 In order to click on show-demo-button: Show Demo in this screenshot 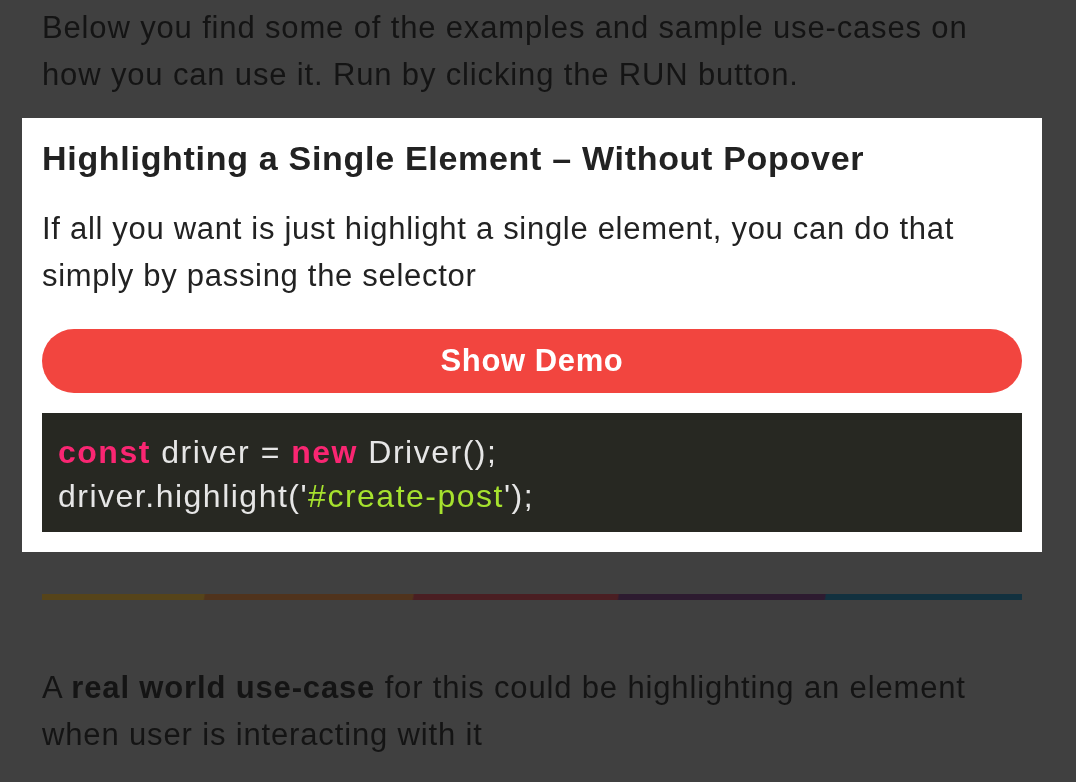, I will do `click(532, 361)`.